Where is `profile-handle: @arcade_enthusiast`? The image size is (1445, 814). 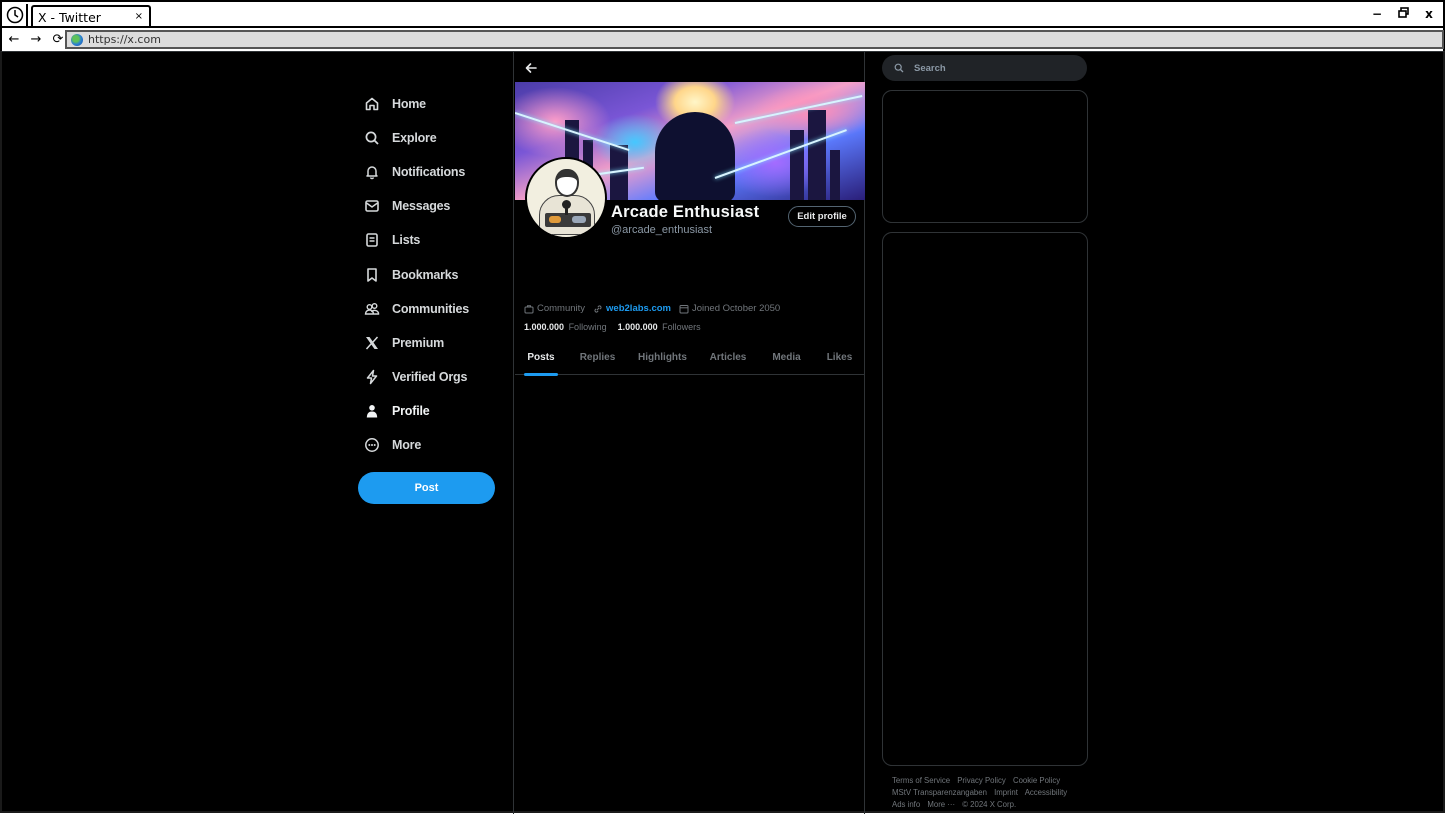
profile-handle: @arcade_enthusiast is located at coordinates (662, 230).